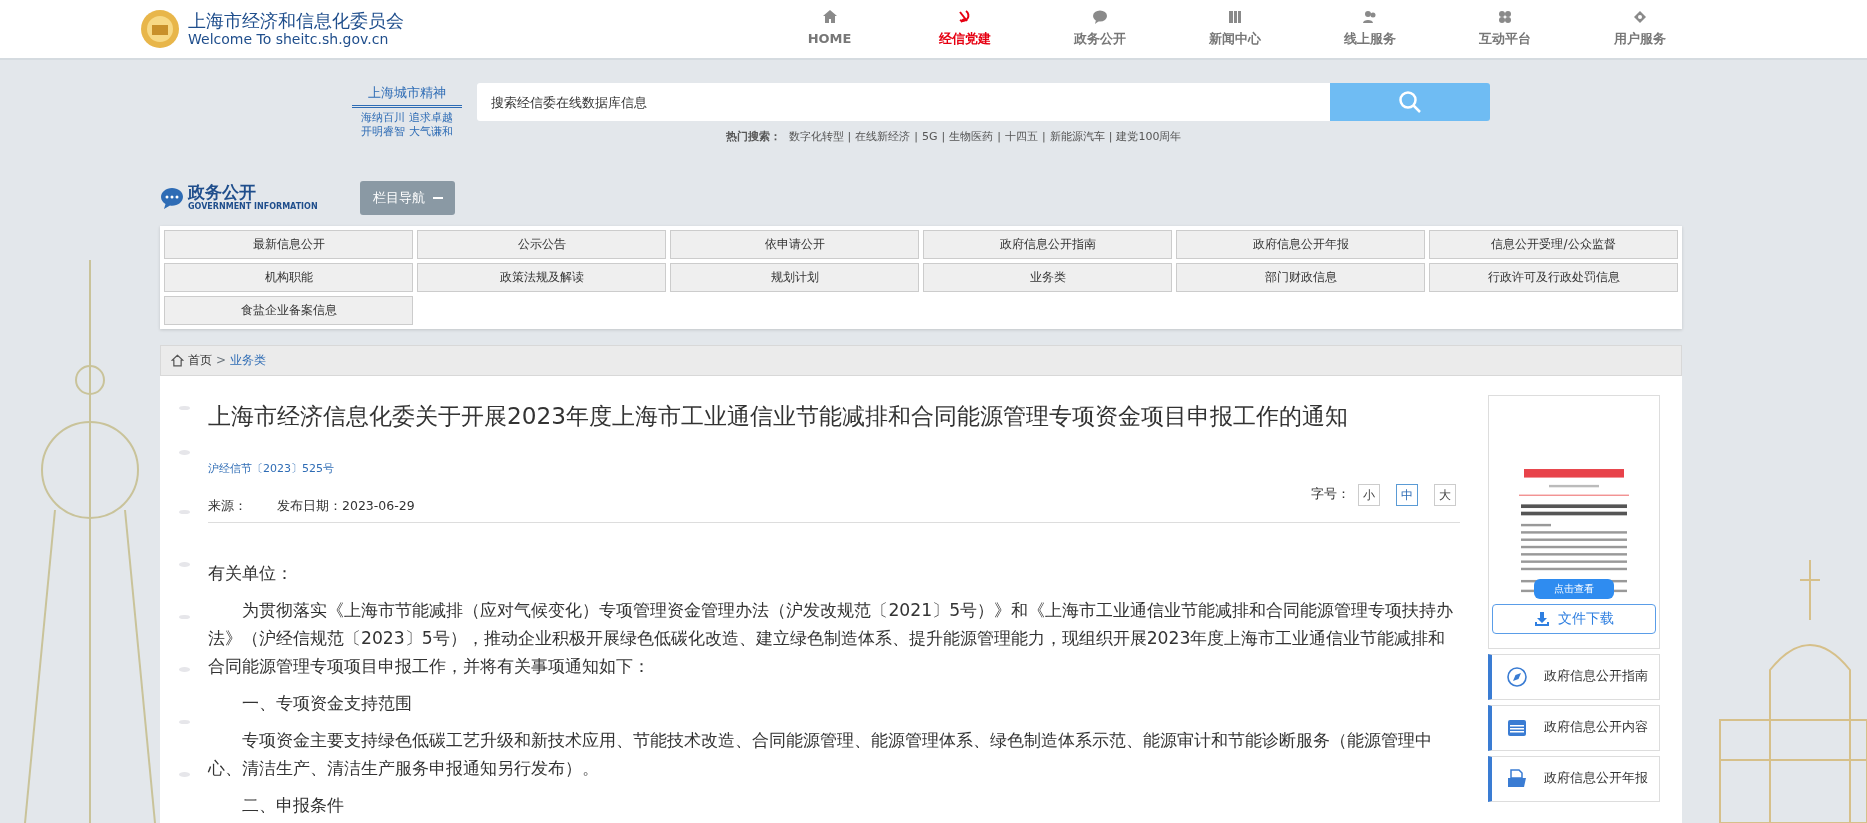 Image resolution: width=1867 pixels, height=823 pixels. I want to click on sidebar-link: 政府信息公开指南, so click(1574, 676).